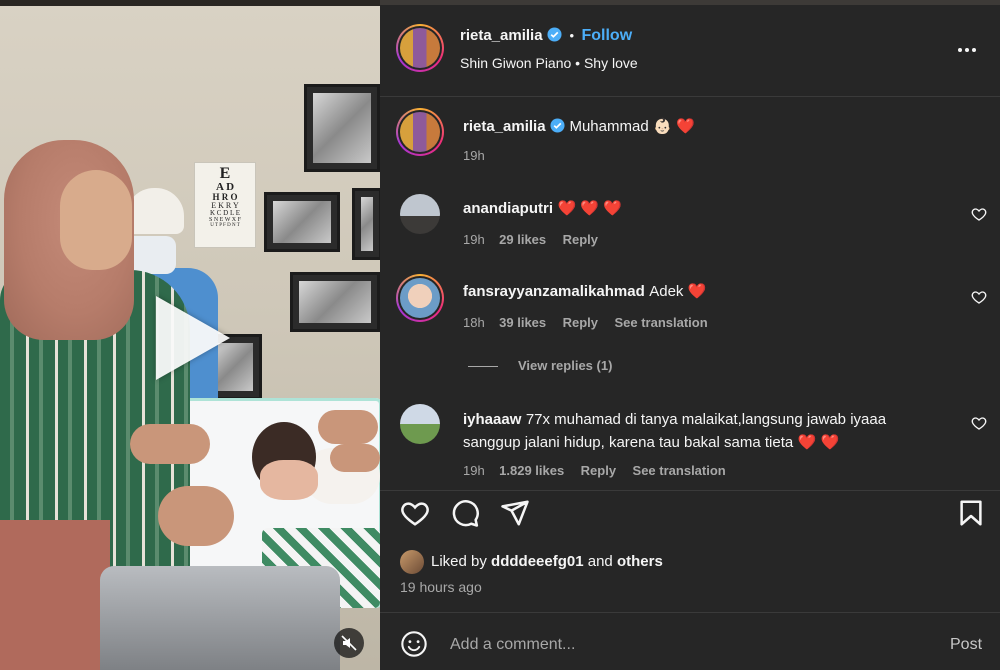  I want to click on comment-meta: 19h 29 likes Reply, so click(530, 240).